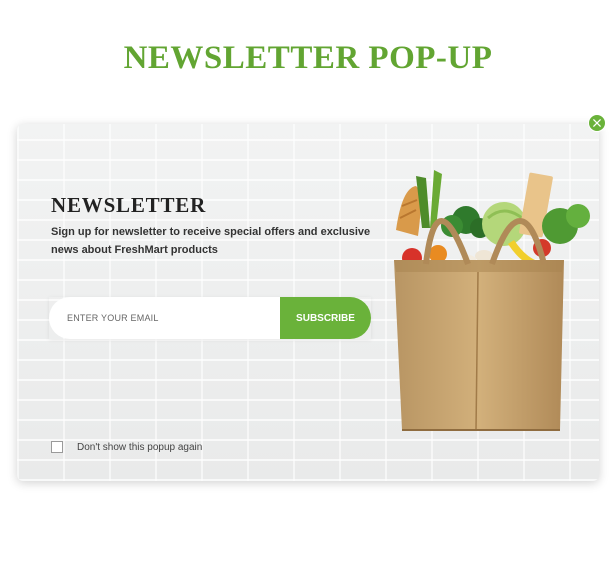 The image size is (616, 562). What do you see at coordinates (325, 318) in the screenshot?
I see `subscribe-button: SUBSCRIBE` at bounding box center [325, 318].